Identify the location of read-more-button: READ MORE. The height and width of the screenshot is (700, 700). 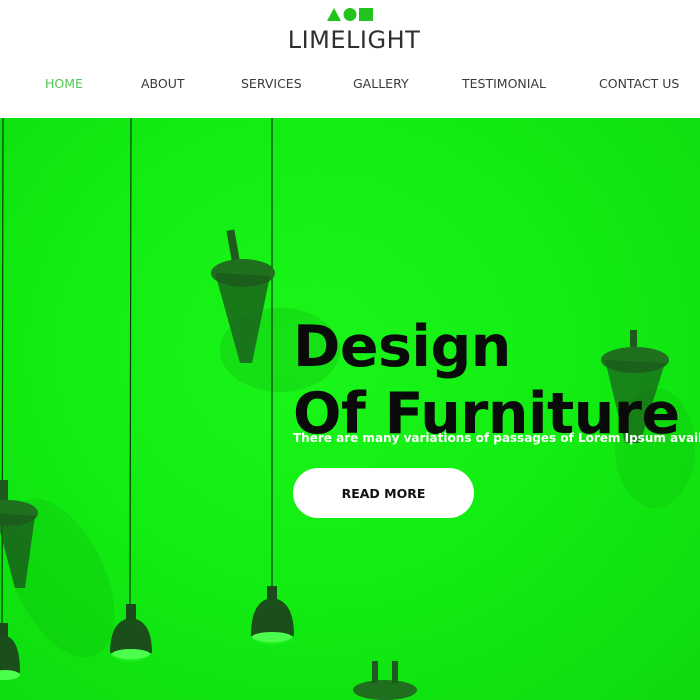
(383, 493).